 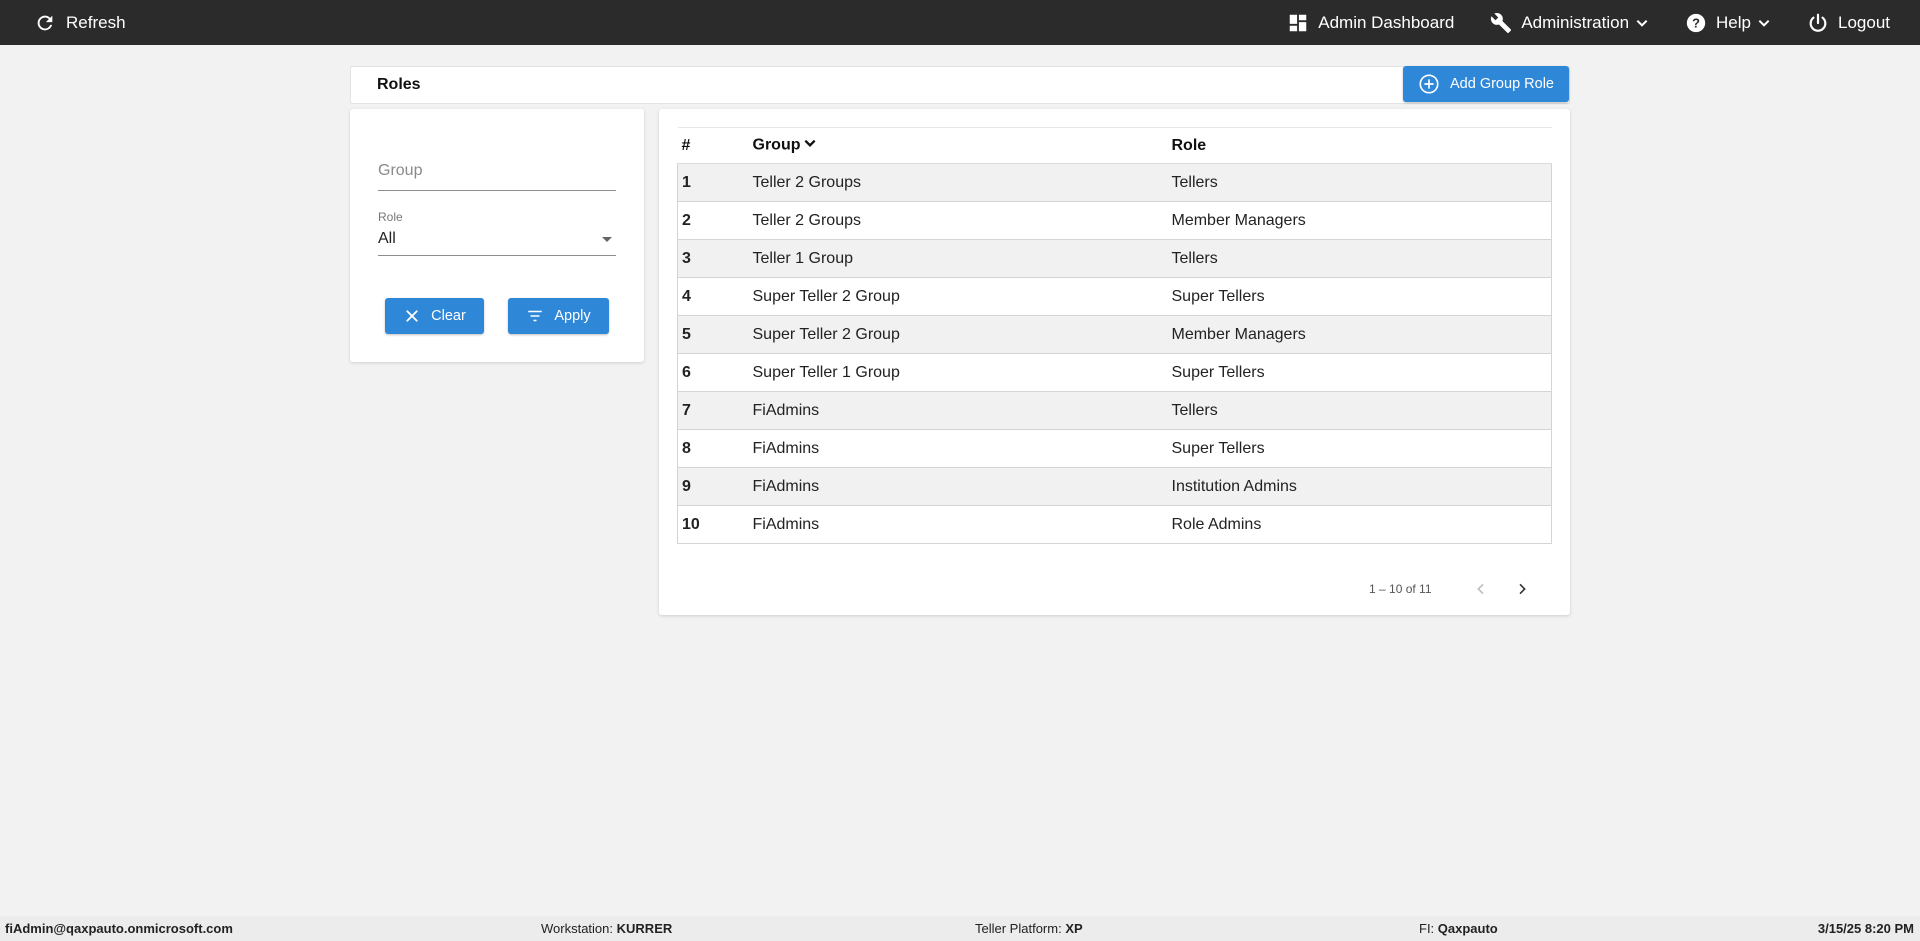 I want to click on table-row: 4 Super Teller 2 Group Super Tellers, so click(x=1114, y=296).